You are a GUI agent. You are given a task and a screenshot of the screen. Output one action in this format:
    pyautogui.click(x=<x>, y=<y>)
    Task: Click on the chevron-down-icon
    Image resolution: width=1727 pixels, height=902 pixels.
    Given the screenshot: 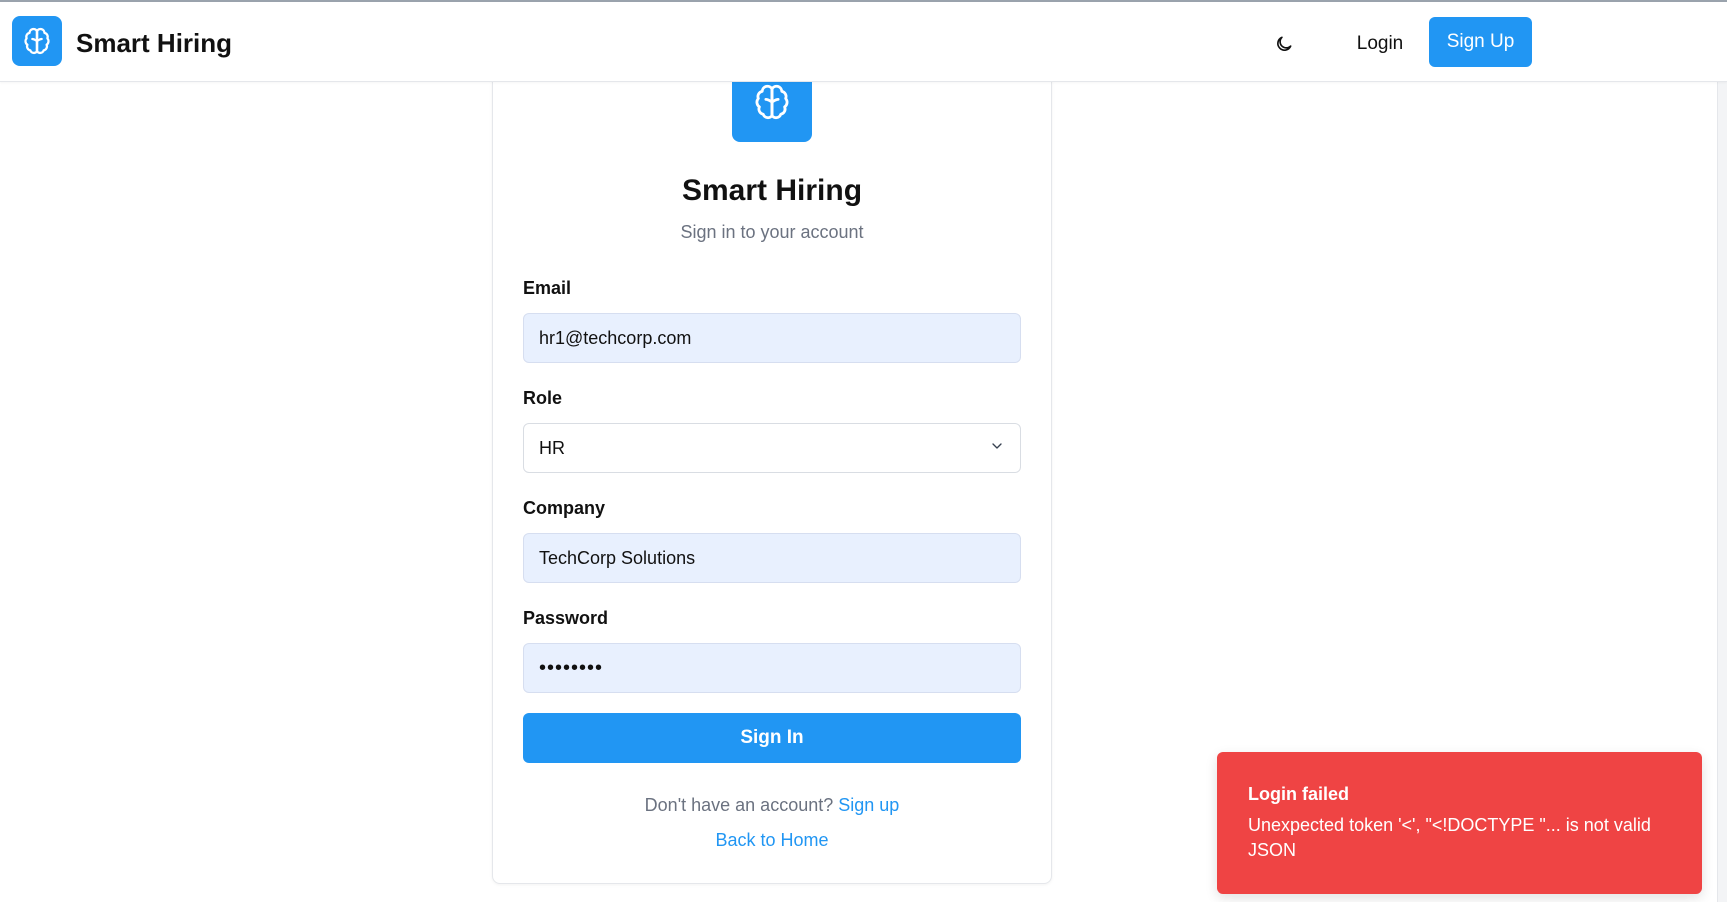 What is the action you would take?
    pyautogui.click(x=997, y=448)
    